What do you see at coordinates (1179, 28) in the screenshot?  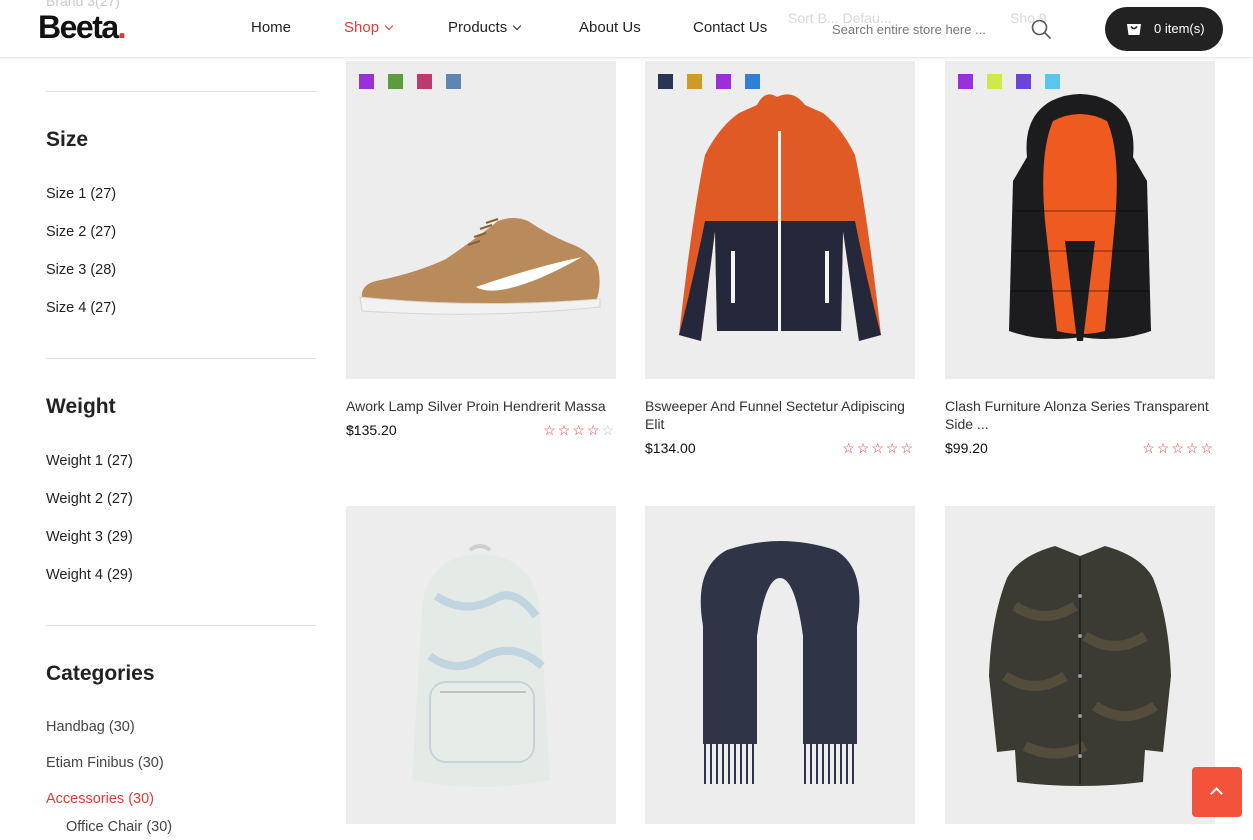 I see `cart-count: 0 item(s)` at bounding box center [1179, 28].